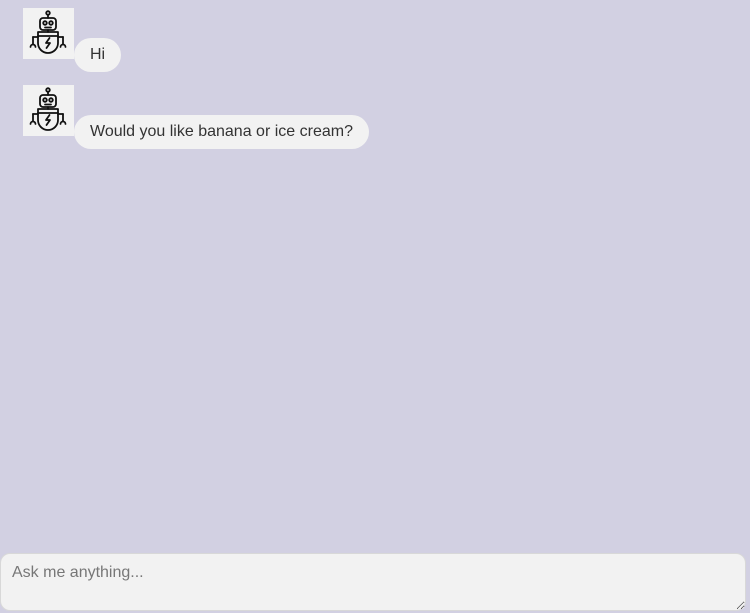 The image size is (750, 613). I want to click on message-bubble: Would you like banana or ice cream?, so click(221, 132).